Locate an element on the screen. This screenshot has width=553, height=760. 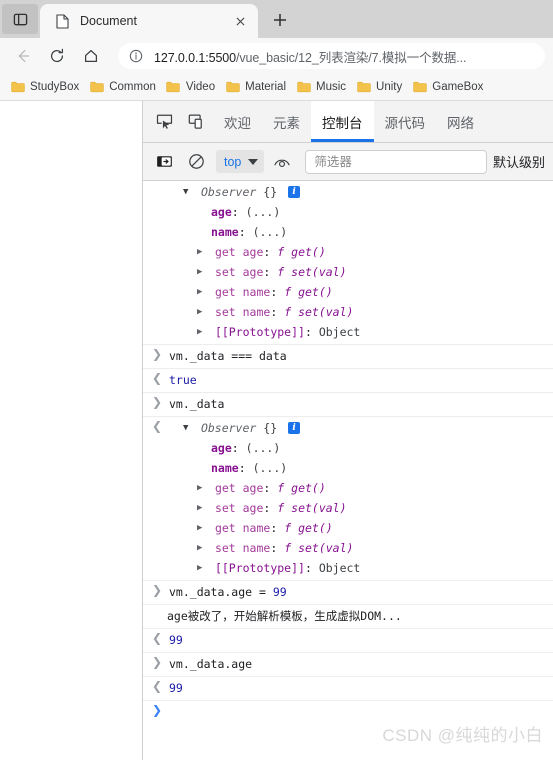
bookmark-item: Video is located at coordinates (191, 87).